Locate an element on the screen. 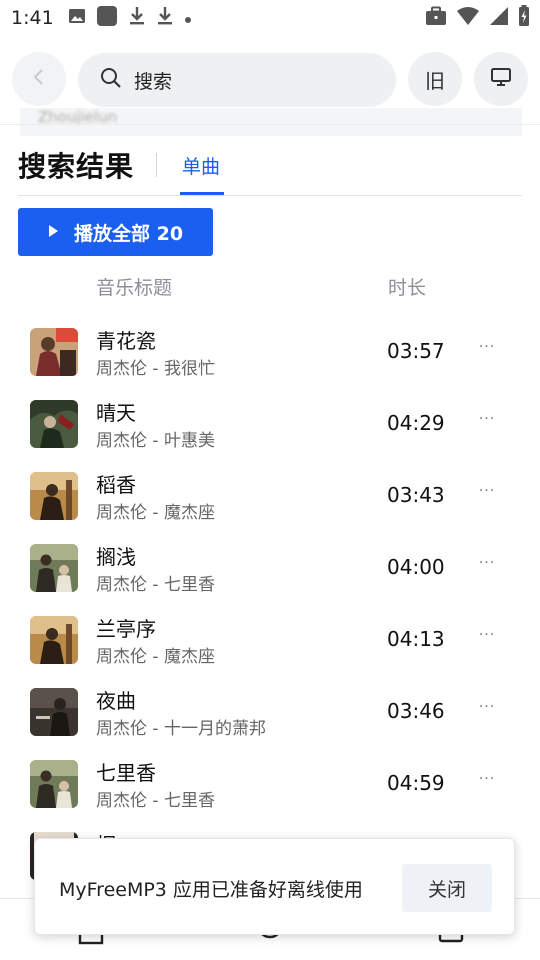 This screenshot has height=960, width=540. scrolled-content-strip: Zhoujielun is located at coordinates (271, 122).